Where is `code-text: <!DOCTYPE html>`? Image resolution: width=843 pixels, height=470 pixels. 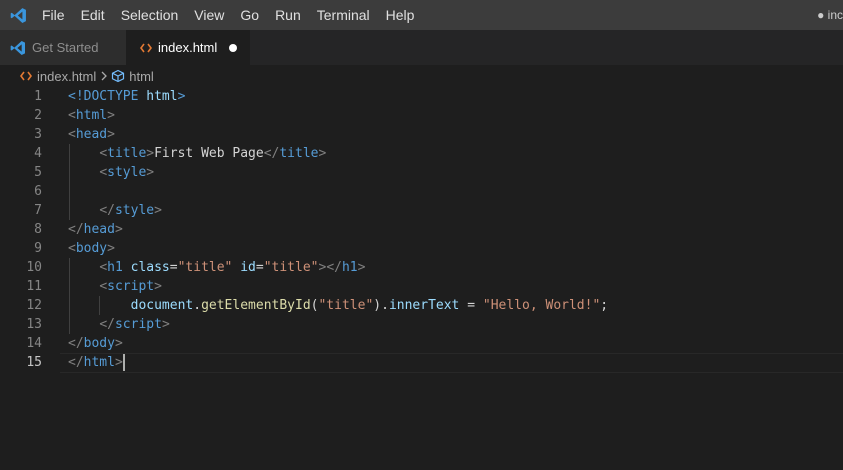 code-text: <!DOCTYPE html> is located at coordinates (127, 96).